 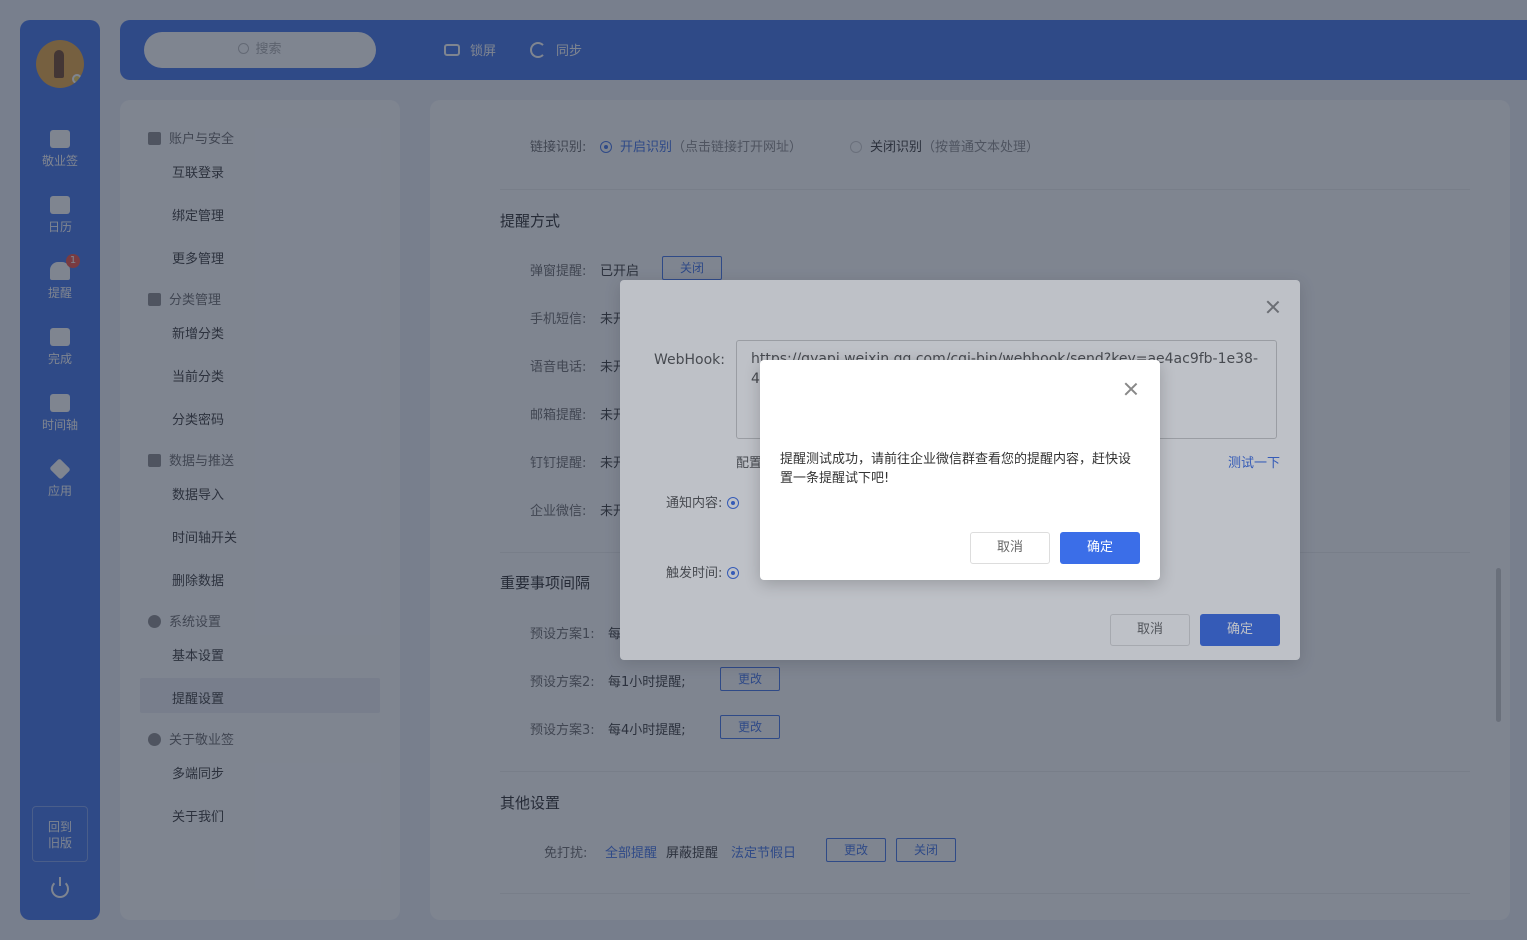 I want to click on message-text: 提醒测试成功，请前往企业微信群查看您的提醒内容，赶快设置一条提醒试下吧!, so click(x=956, y=469).